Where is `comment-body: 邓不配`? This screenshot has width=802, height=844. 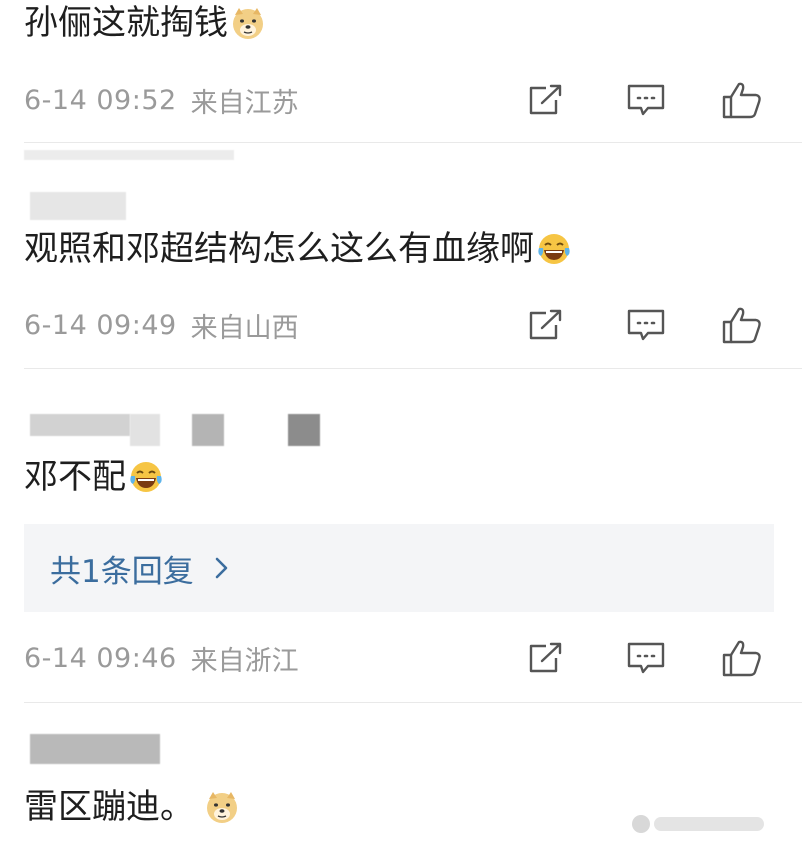 comment-body: 邓不配 is located at coordinates (75, 477).